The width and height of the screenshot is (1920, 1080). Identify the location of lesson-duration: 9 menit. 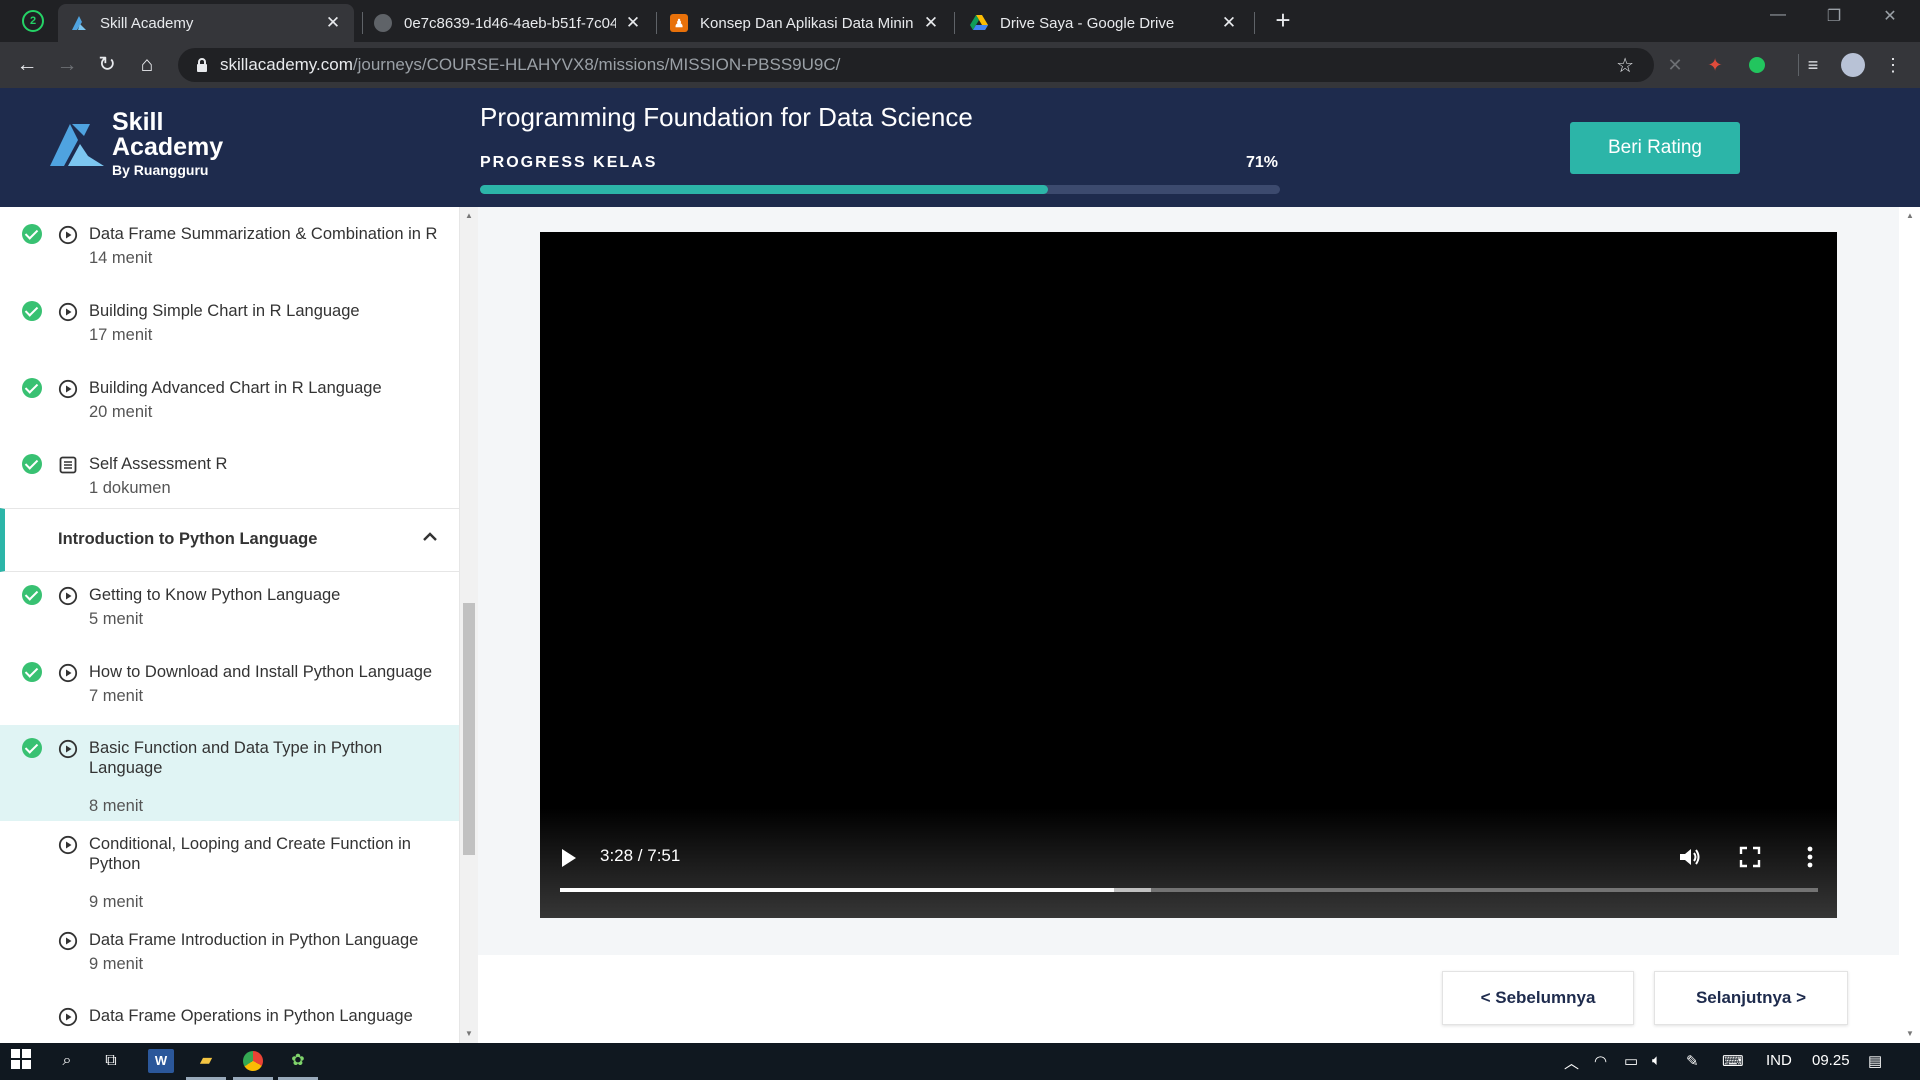
(116, 902).